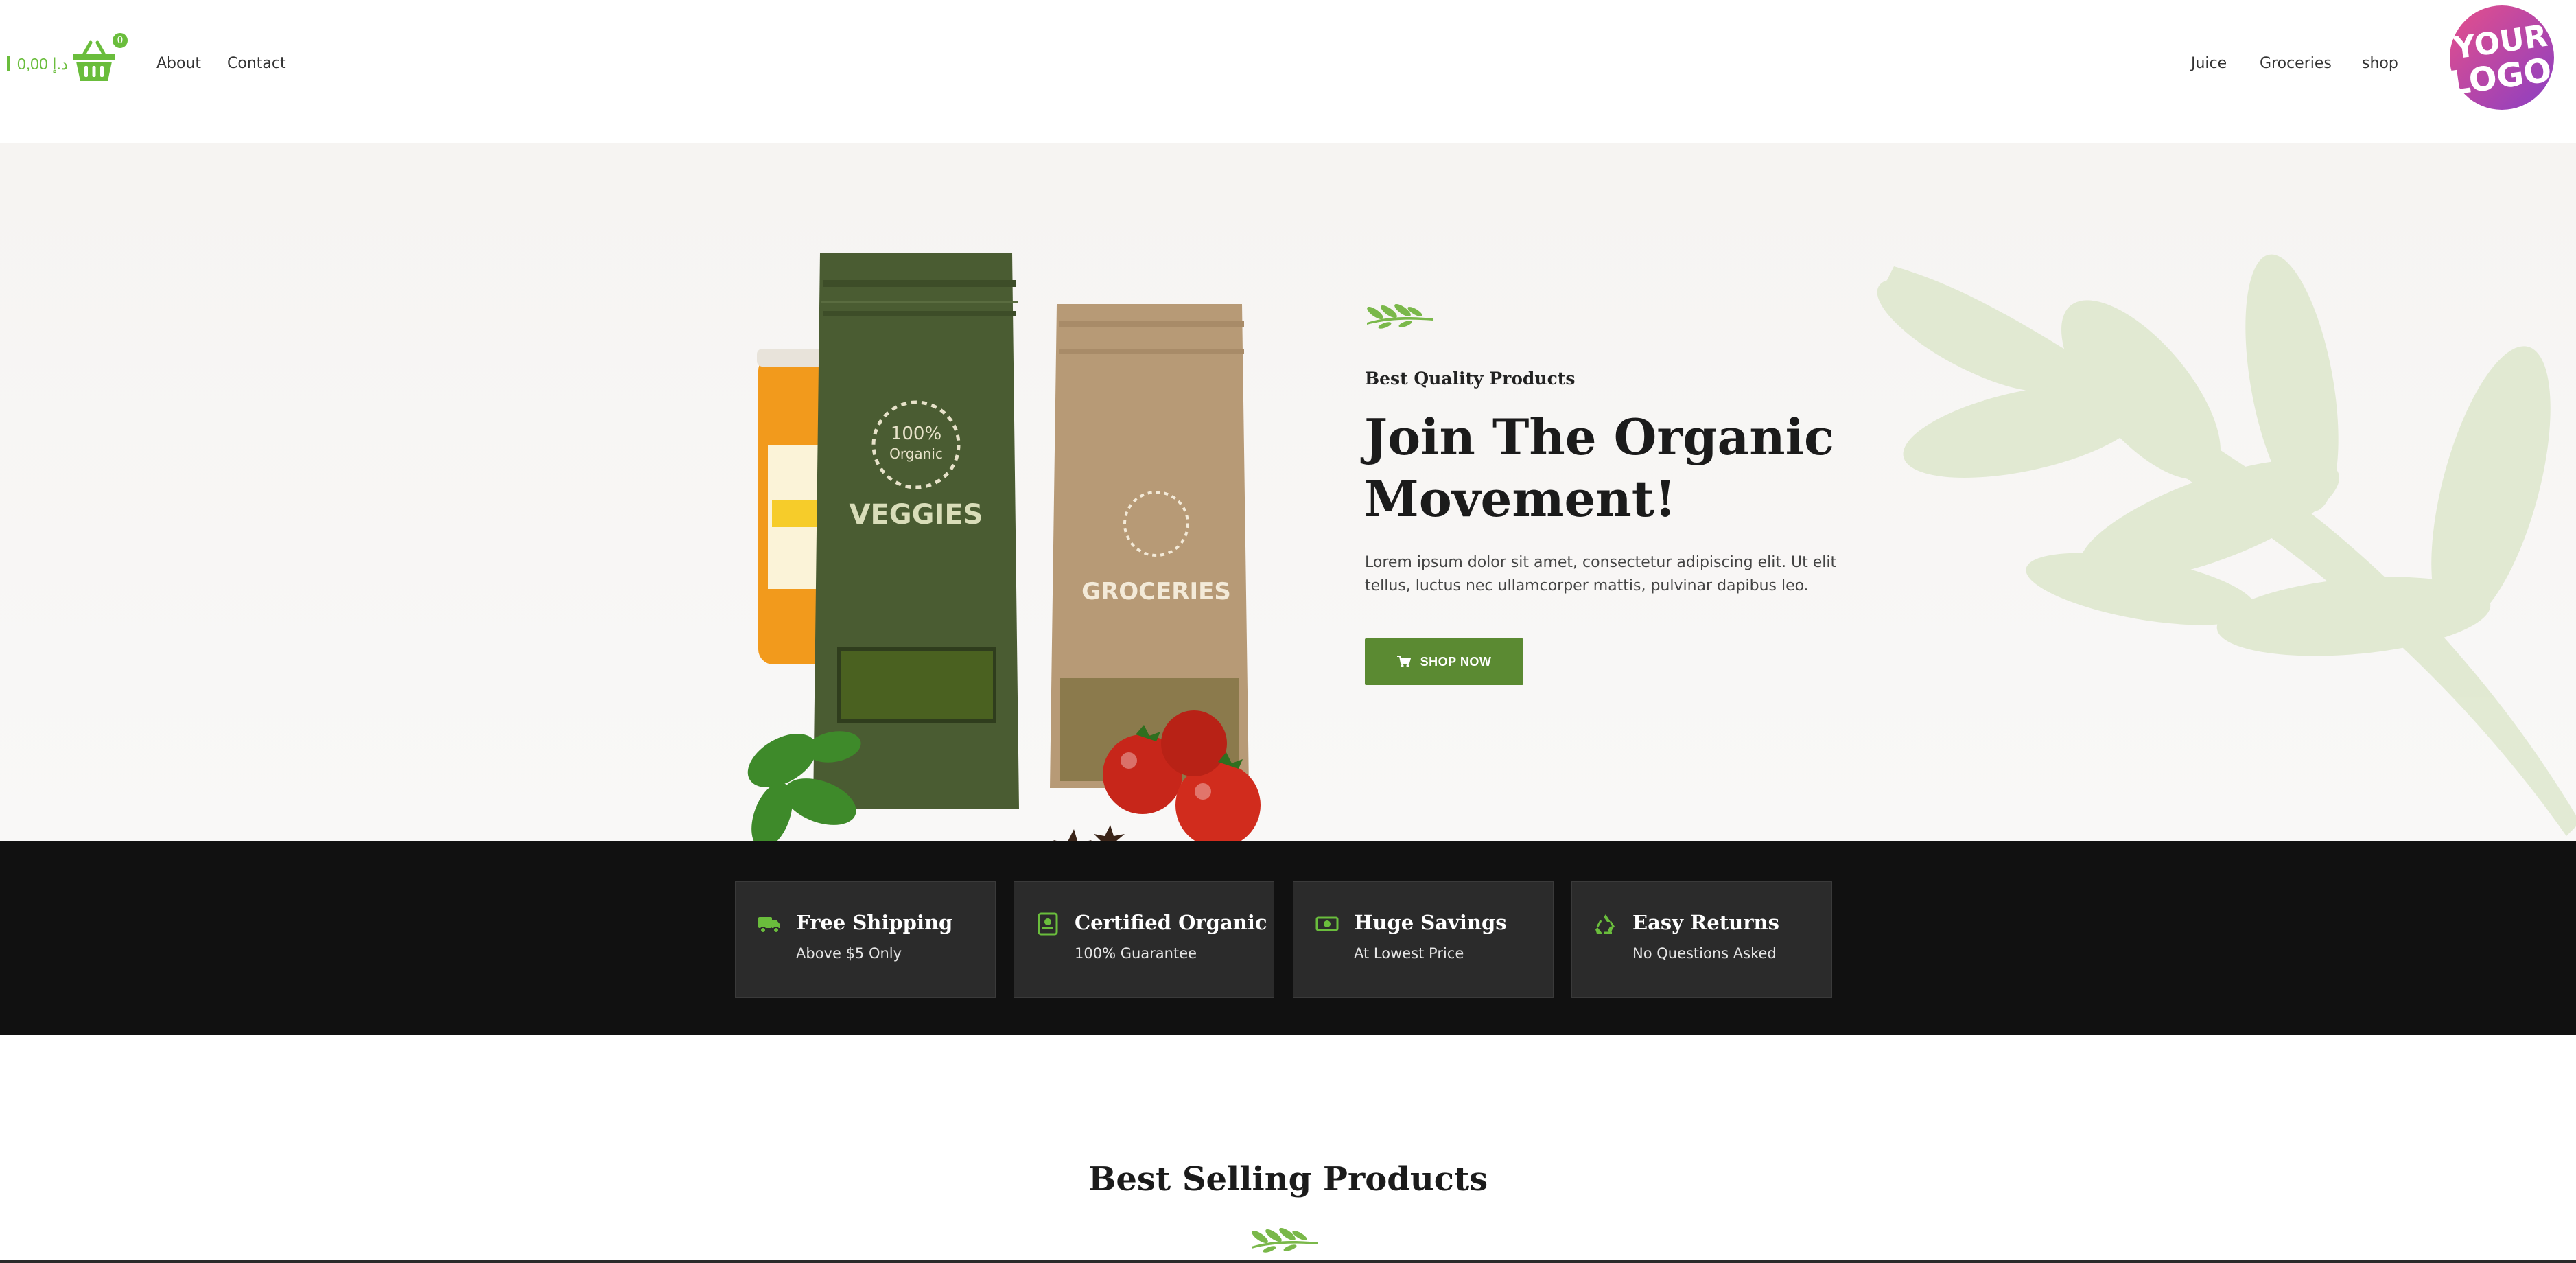  Describe the element at coordinates (2296, 64) in the screenshot. I see `nav-groceries: Groceries` at that location.